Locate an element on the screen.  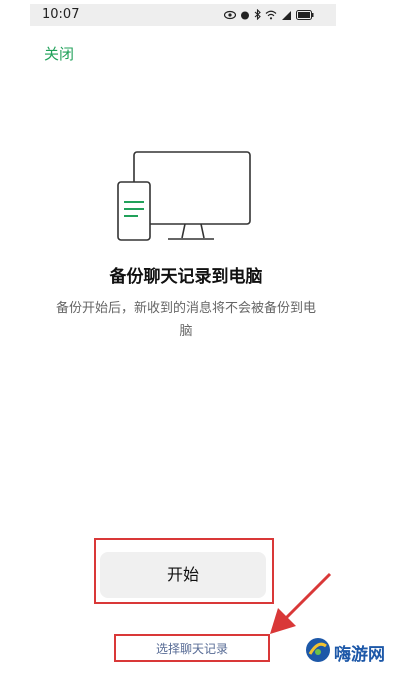
watermark-logo-icon is located at coordinates (318, 650).